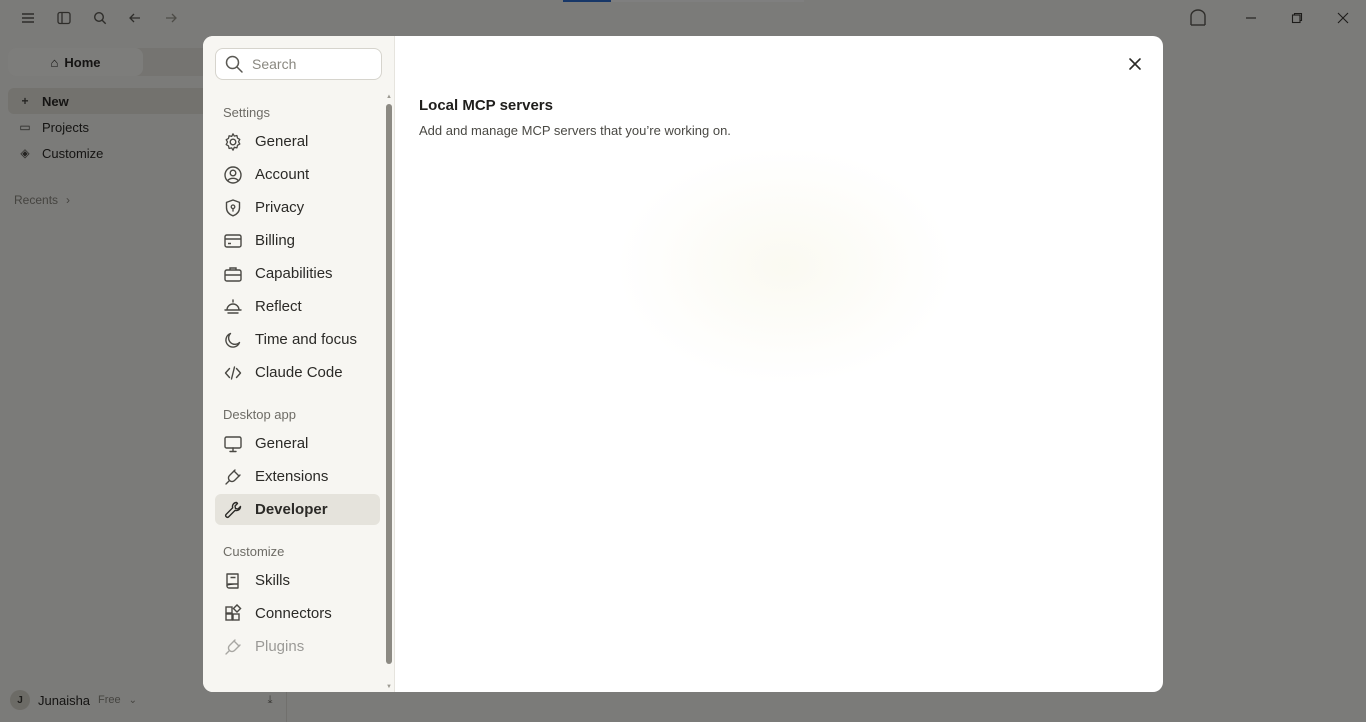 This screenshot has width=1366, height=722. I want to click on nav-item-developer: Developer, so click(297, 509).